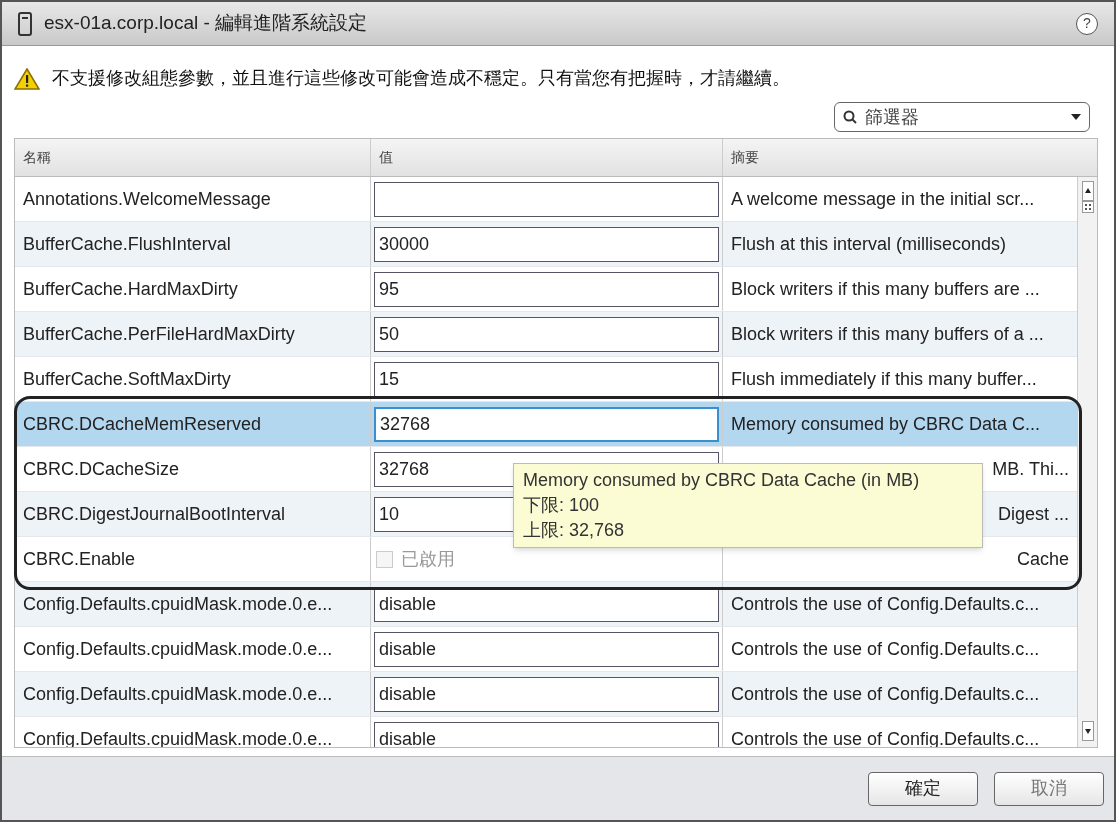 Image resolution: width=1120 pixels, height=826 pixels. I want to click on setting-name: CBRC.Enable, so click(79, 559).